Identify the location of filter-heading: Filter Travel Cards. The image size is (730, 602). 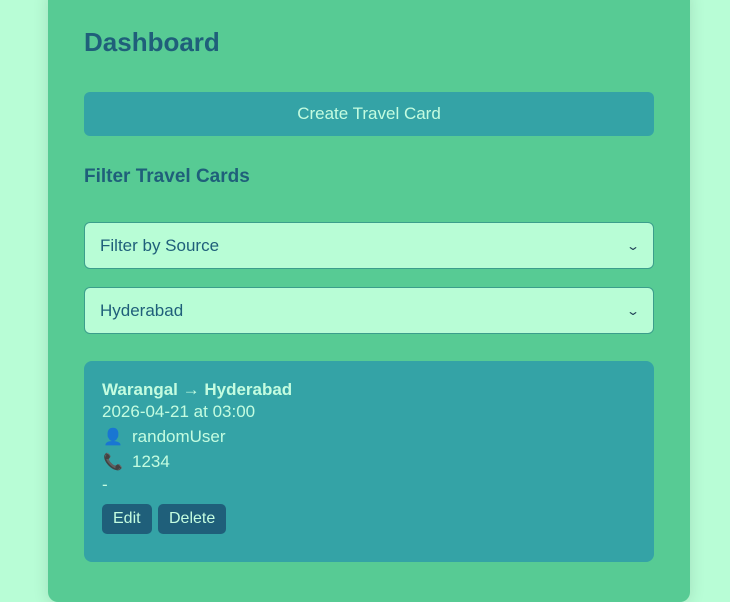
(167, 176).